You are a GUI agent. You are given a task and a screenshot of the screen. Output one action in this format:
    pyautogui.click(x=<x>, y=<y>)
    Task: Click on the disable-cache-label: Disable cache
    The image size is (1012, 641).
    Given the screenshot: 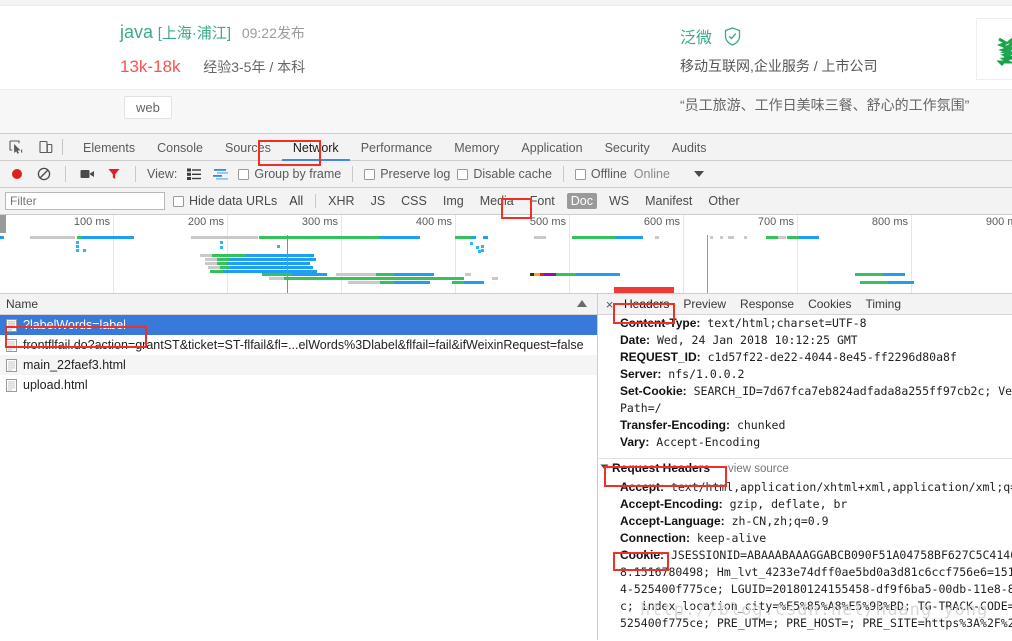 What is the action you would take?
    pyautogui.click(x=512, y=174)
    